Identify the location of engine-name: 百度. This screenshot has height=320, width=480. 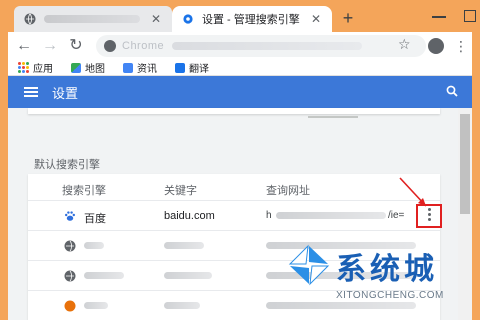
(95, 219).